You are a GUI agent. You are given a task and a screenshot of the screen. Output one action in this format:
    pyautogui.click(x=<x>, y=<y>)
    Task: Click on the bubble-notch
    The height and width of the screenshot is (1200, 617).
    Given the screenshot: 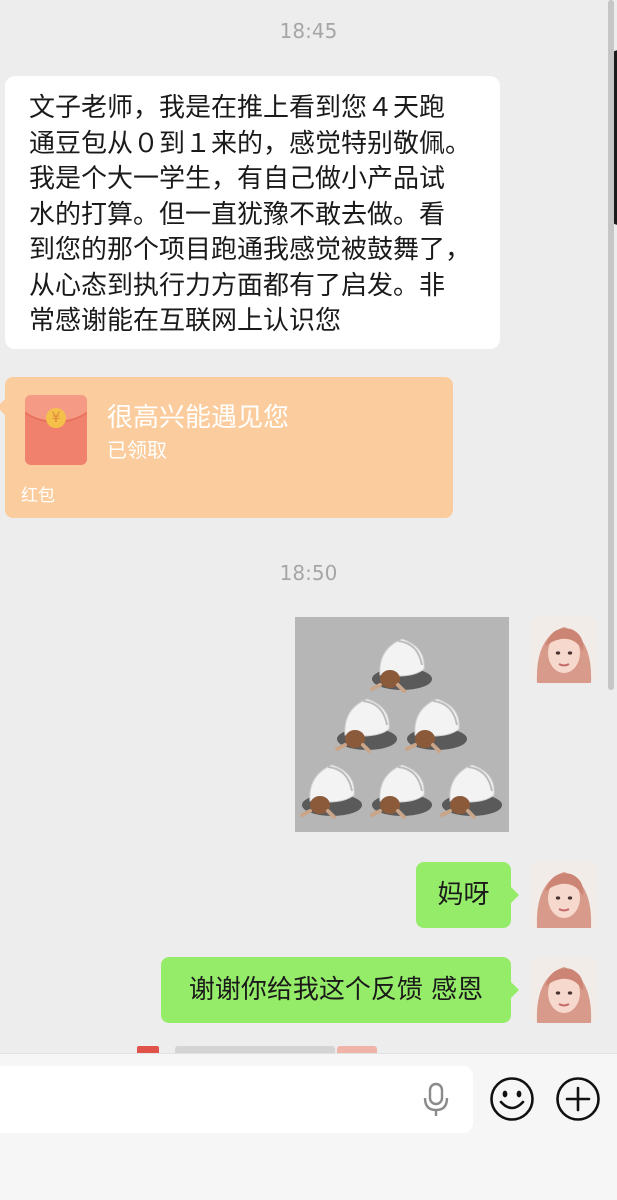 What is the action you would take?
    pyautogui.click(x=2, y=407)
    